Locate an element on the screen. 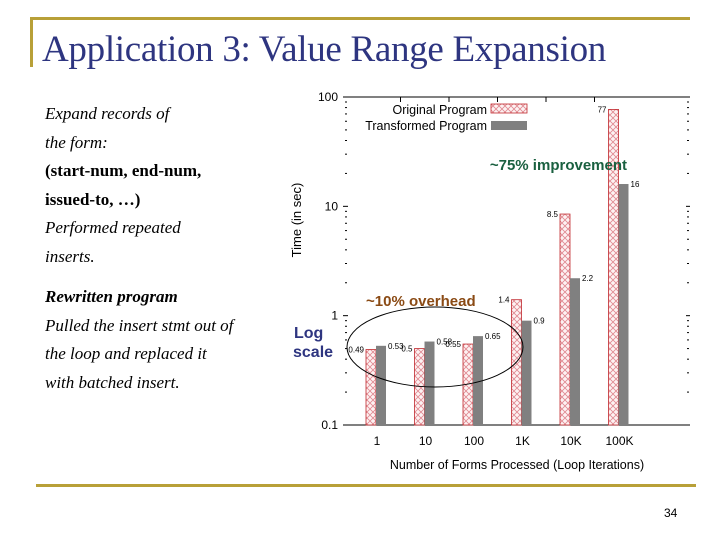 Image resolution: width=720 pixels, height=540 pixels. x-tick-label: 1K is located at coordinates (522, 441).